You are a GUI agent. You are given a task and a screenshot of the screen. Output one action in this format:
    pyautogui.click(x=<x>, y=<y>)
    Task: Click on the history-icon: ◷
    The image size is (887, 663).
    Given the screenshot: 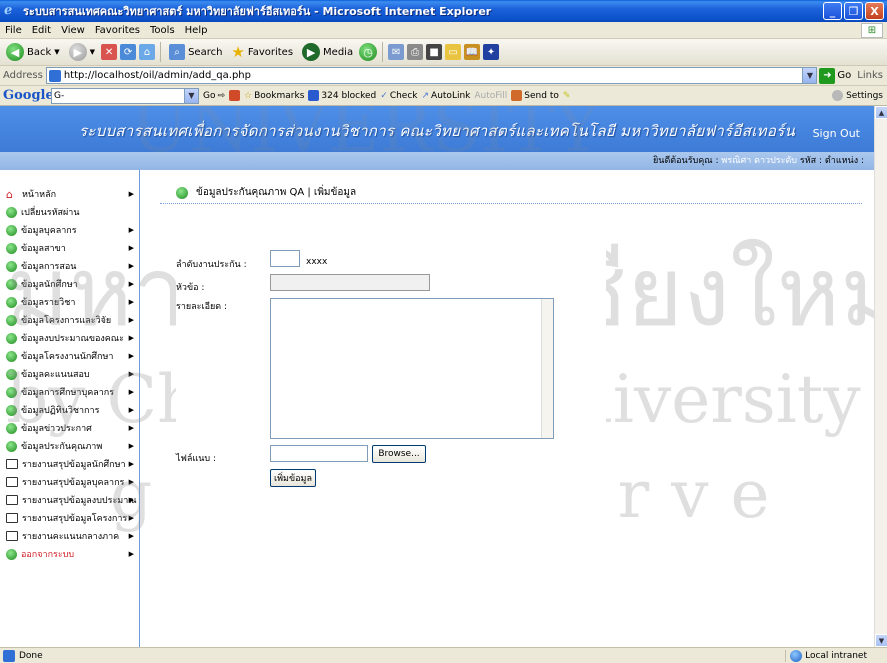 What is the action you would take?
    pyautogui.click(x=368, y=52)
    